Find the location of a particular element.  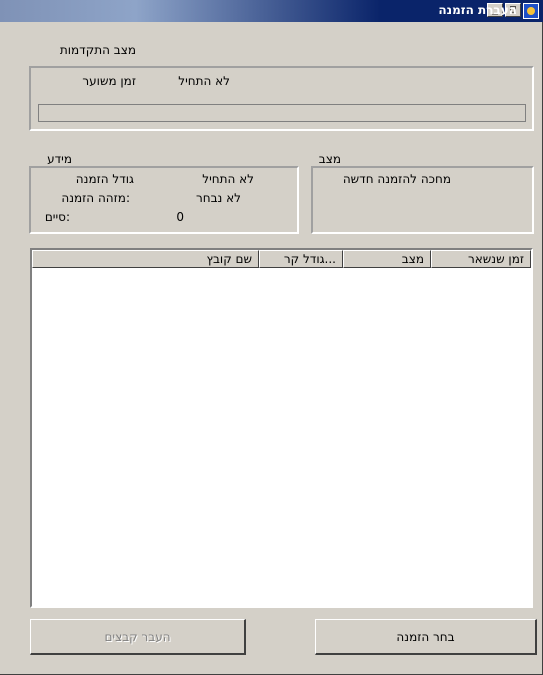

window-title: העברת הזמנה is located at coordinates (477, 10).